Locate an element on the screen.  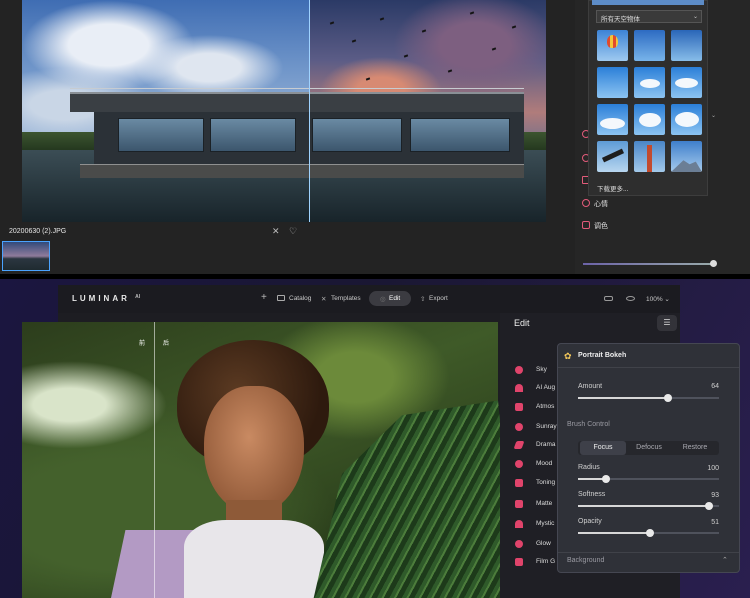
chevron-up-icon: ⌃ is located at coordinates (725, 560).